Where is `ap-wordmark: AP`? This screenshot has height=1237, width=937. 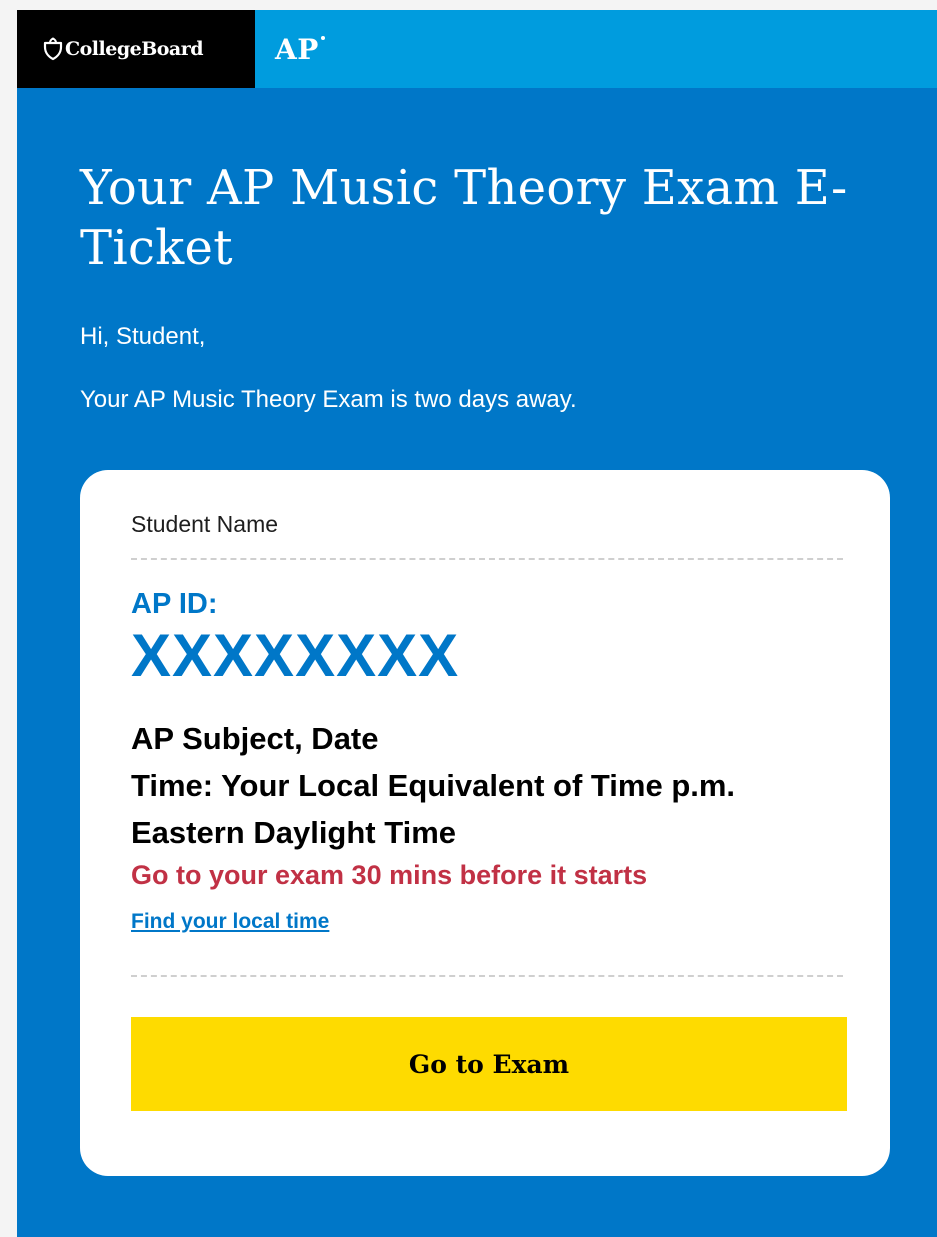 ap-wordmark: AP is located at coordinates (297, 49).